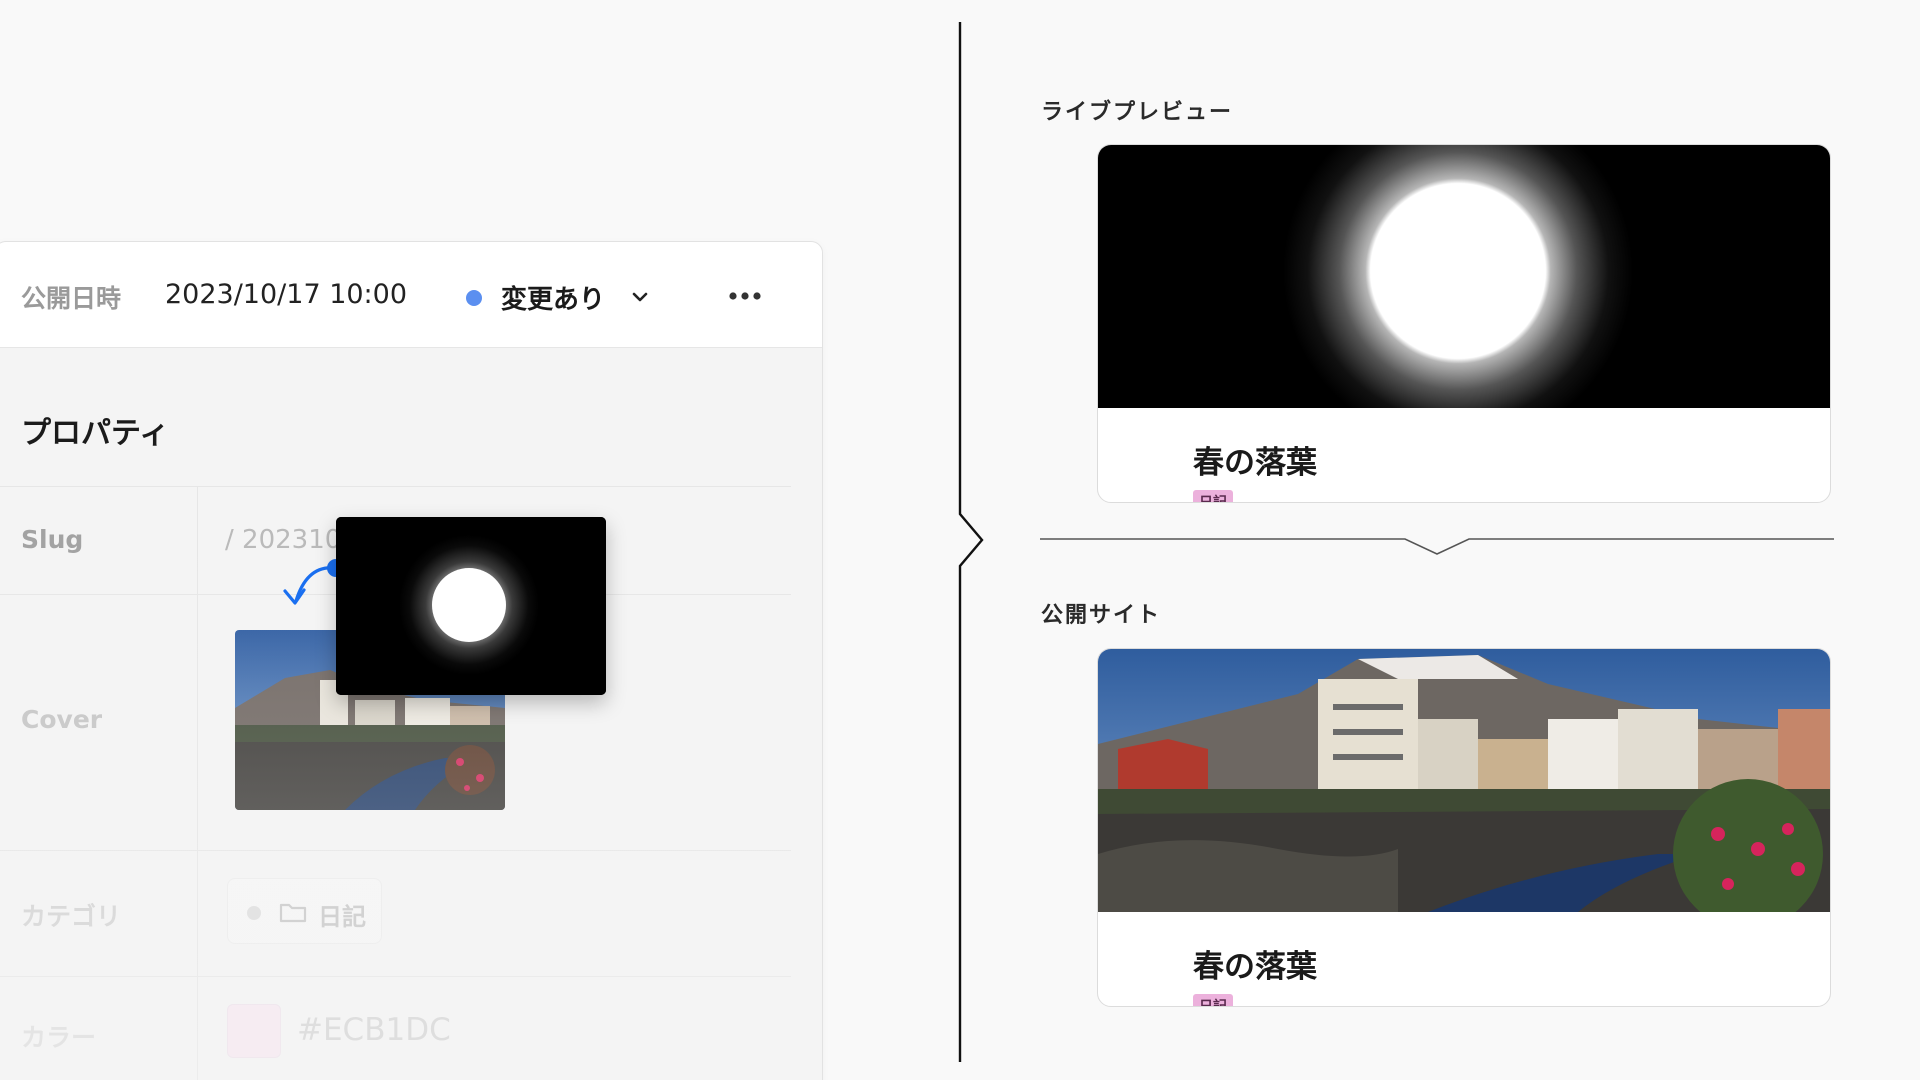  I want to click on live-preview-label: ライブプレビュー, so click(1137, 112).